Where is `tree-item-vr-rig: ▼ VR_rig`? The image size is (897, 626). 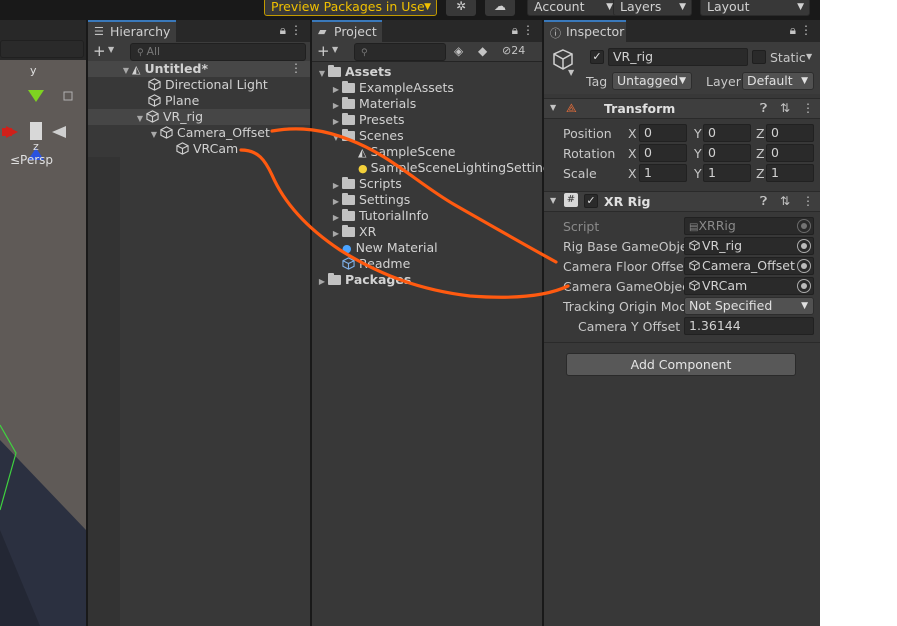 tree-item-vr-rig: ▼ VR_rig is located at coordinates (168, 117).